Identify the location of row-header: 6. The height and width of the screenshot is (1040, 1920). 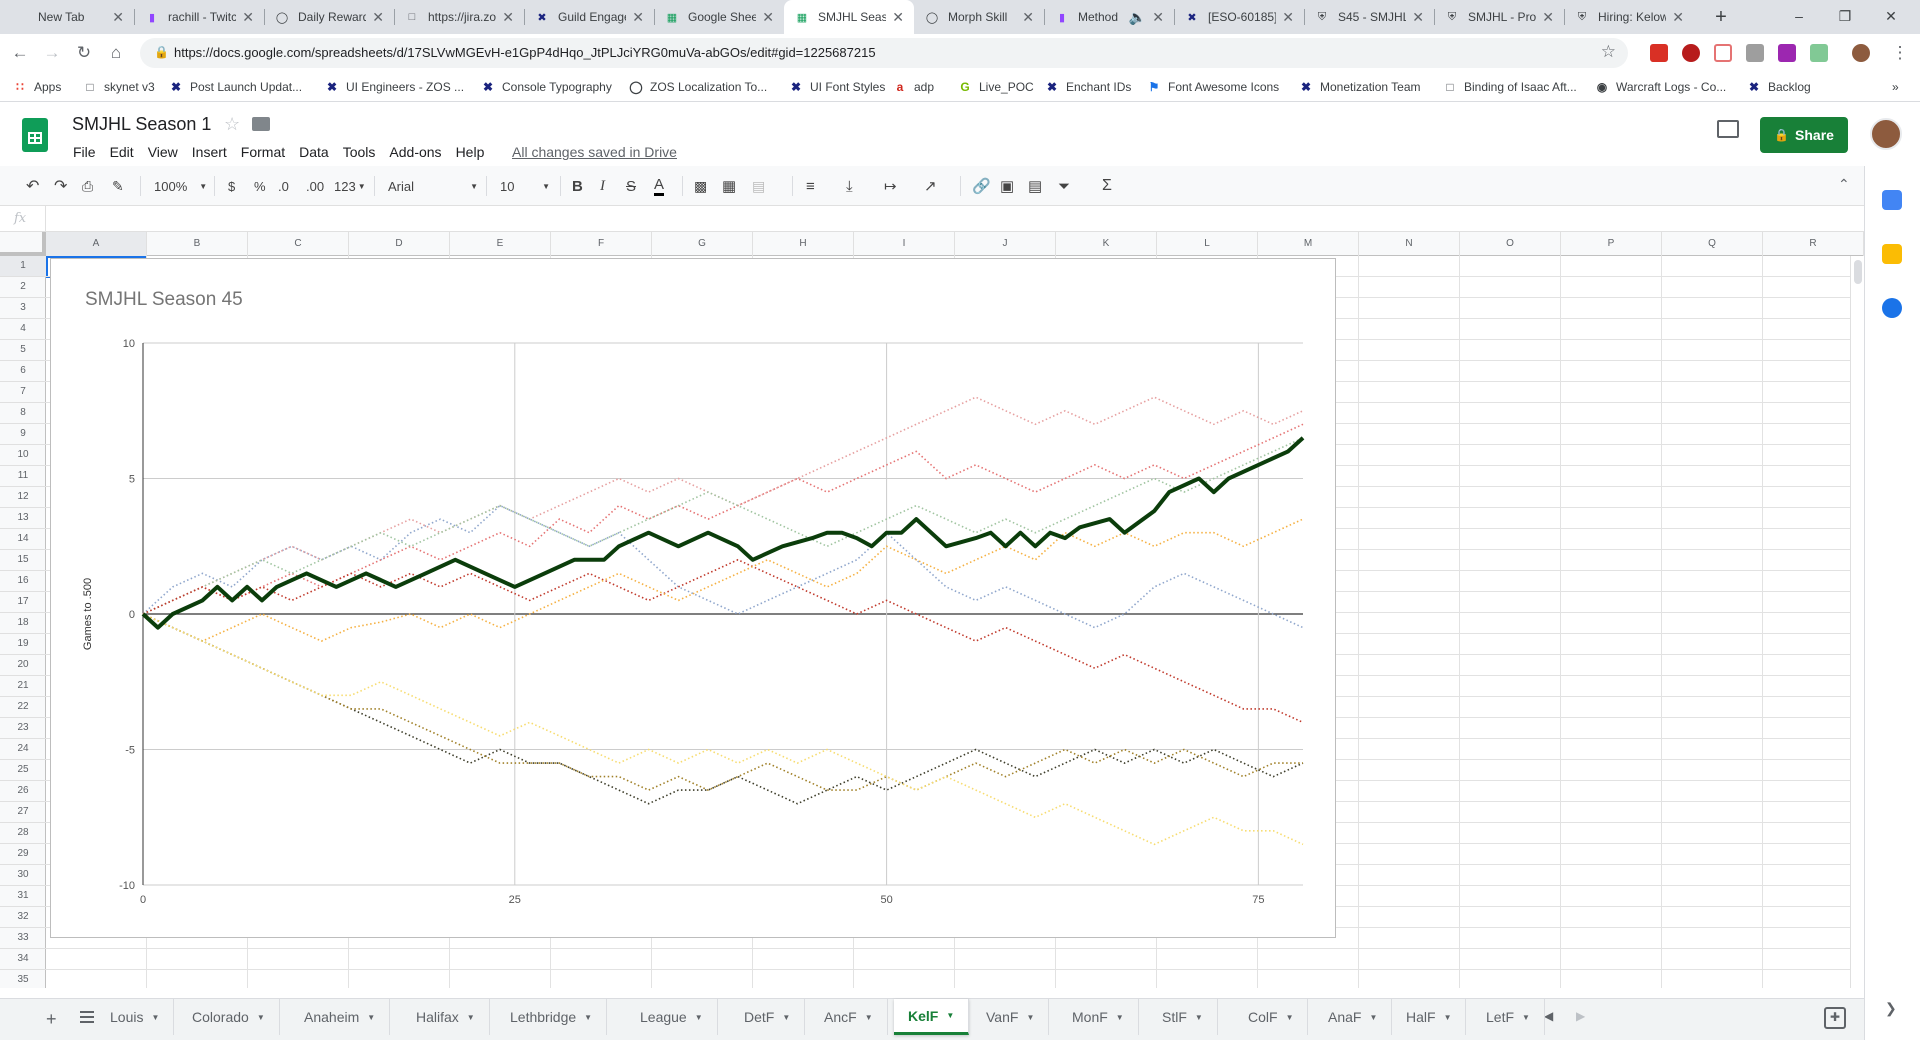
(23, 371).